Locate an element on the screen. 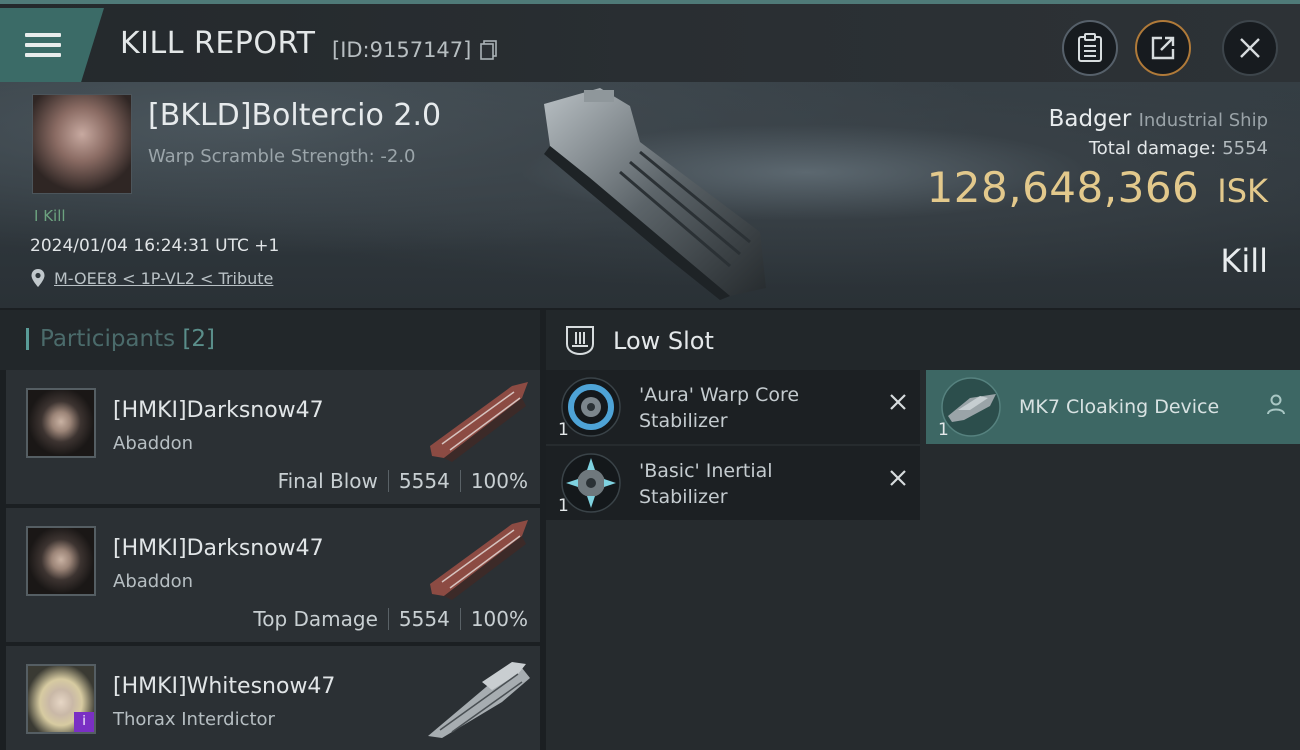 Image resolution: width=1300 pixels, height=750 pixels. participant-row: i [HMKI]Whitesnow47 Thorax Interdictor is located at coordinates (273, 698).